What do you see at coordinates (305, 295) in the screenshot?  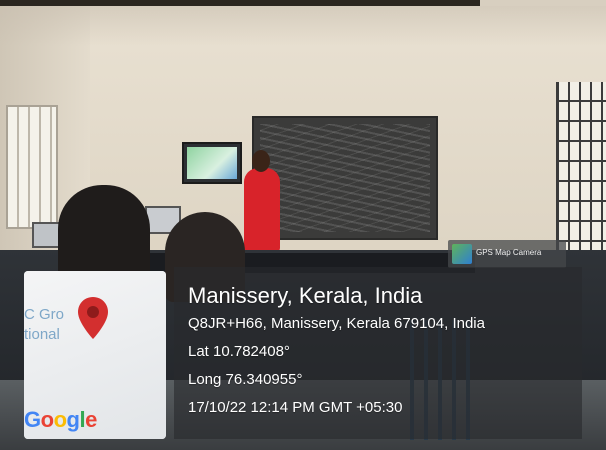 I see `location-title: Manissery, Kerala, India` at bounding box center [305, 295].